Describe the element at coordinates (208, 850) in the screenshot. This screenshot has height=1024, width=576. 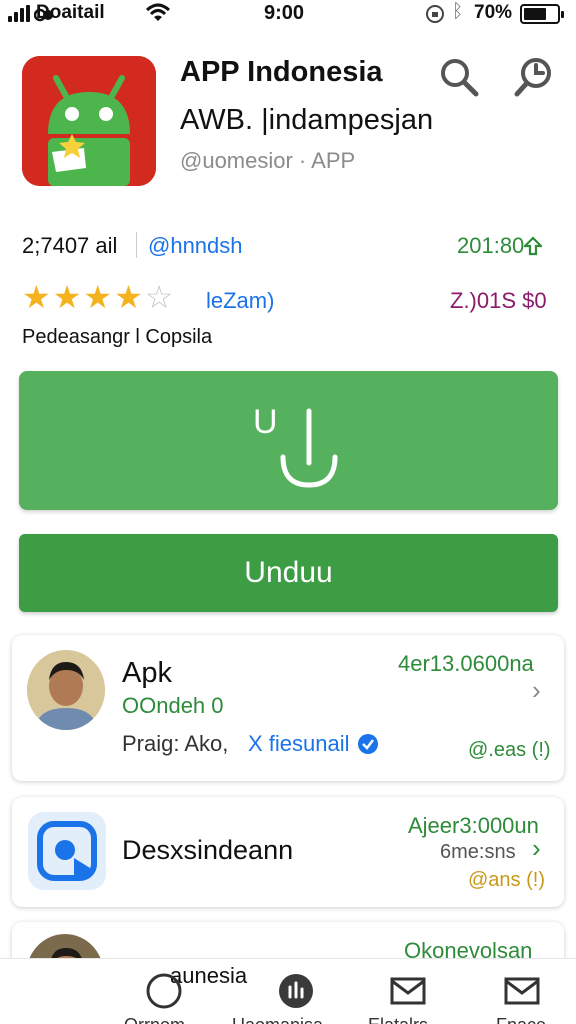
I see `card-title: Desxsindeann` at that location.